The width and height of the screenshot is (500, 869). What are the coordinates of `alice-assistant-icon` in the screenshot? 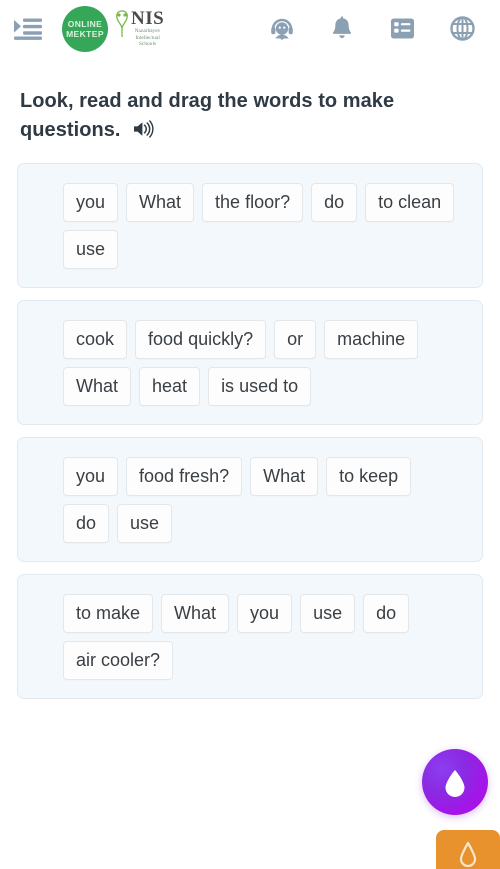 It's located at (455, 782).